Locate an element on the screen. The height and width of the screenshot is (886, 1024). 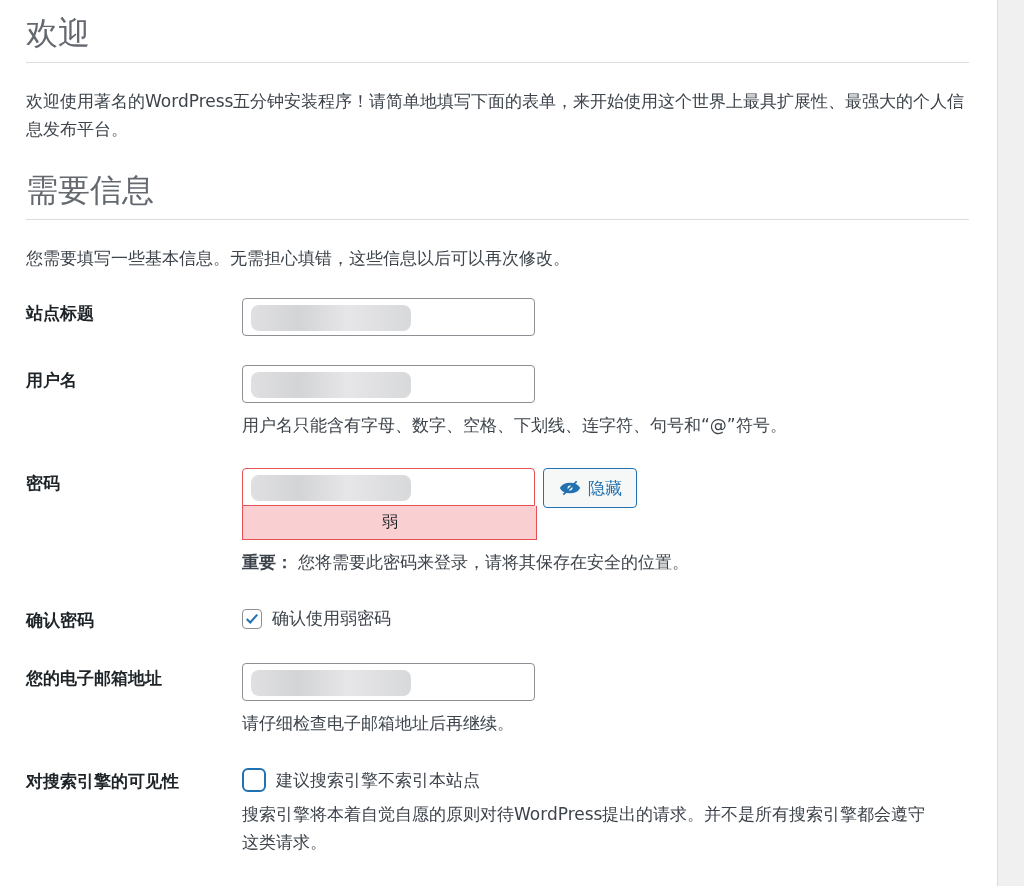
field-hint: 重要： 您将需要此密码来登录，请将其保存在安全的位置。 is located at coordinates (466, 562).